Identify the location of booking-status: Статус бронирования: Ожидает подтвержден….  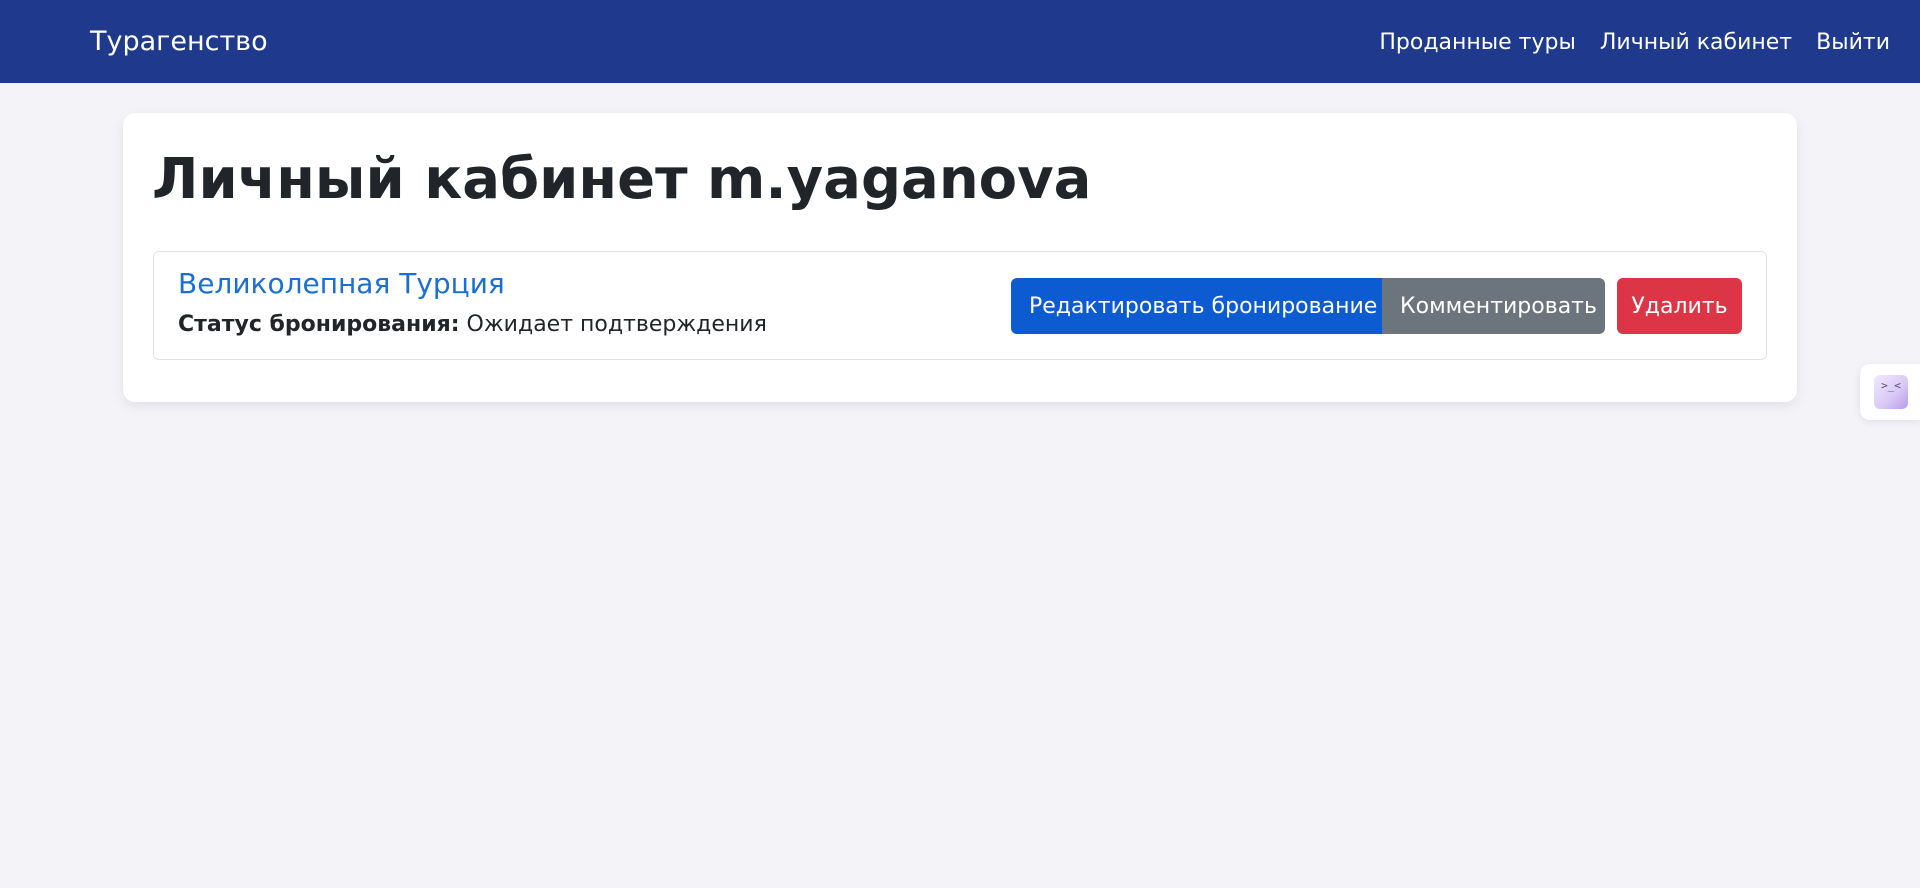
(472, 325).